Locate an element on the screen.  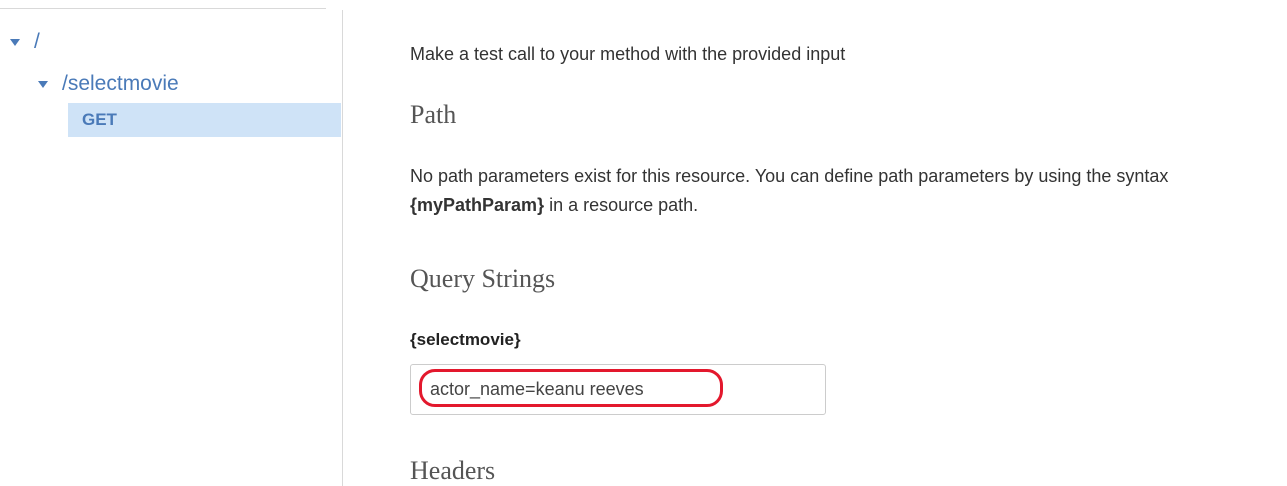
tree-item-root: / is located at coordinates (25, 42).